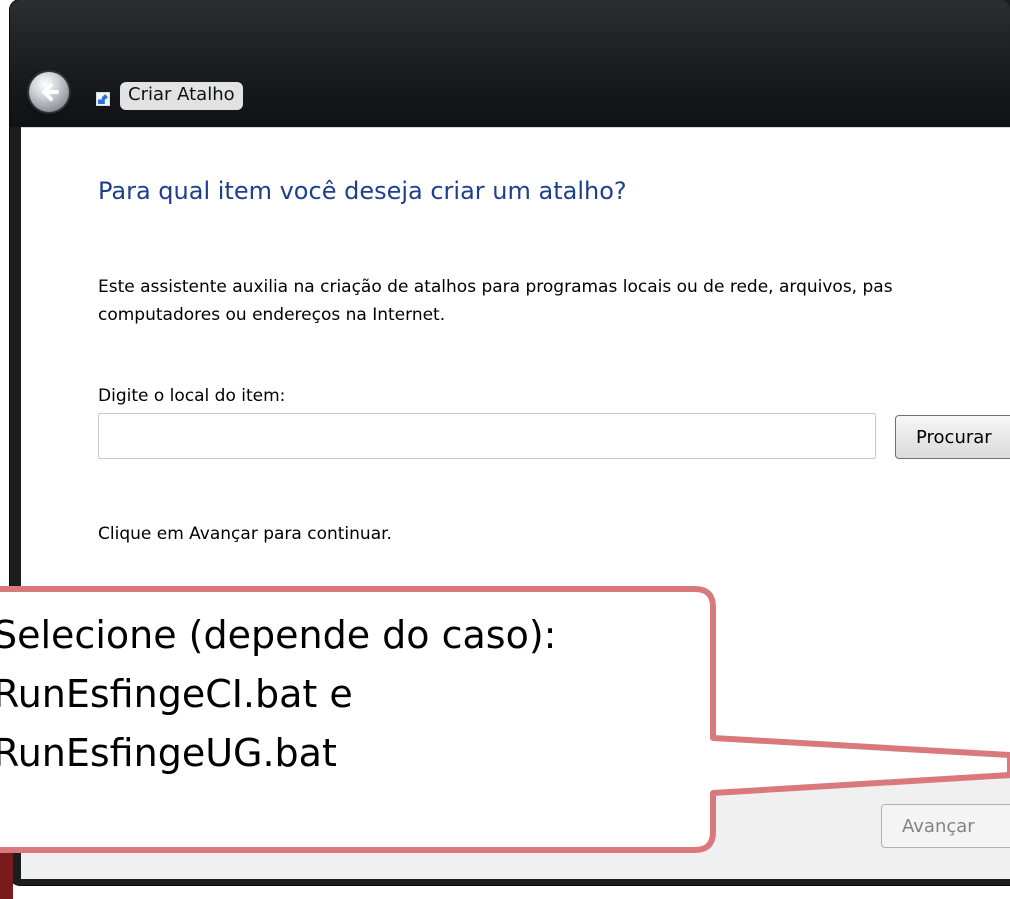 Image resolution: width=1010 pixels, height=899 pixels. What do you see at coordinates (945, 826) in the screenshot?
I see `next-button: Avançar` at bounding box center [945, 826].